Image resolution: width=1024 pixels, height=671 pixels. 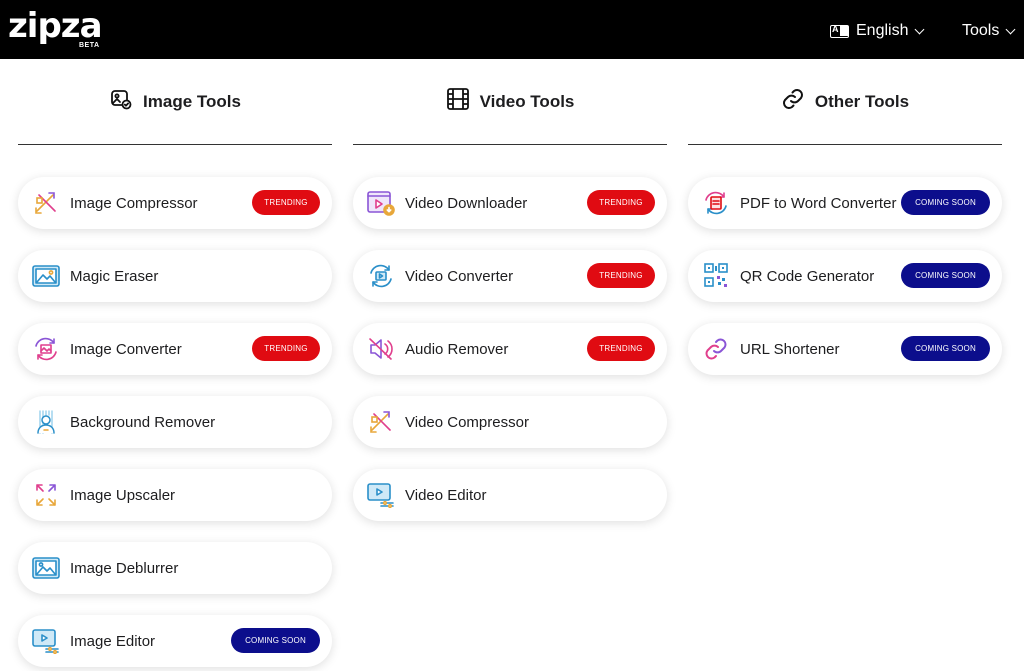 What do you see at coordinates (793, 101) in the screenshot?
I see `link-icon` at bounding box center [793, 101].